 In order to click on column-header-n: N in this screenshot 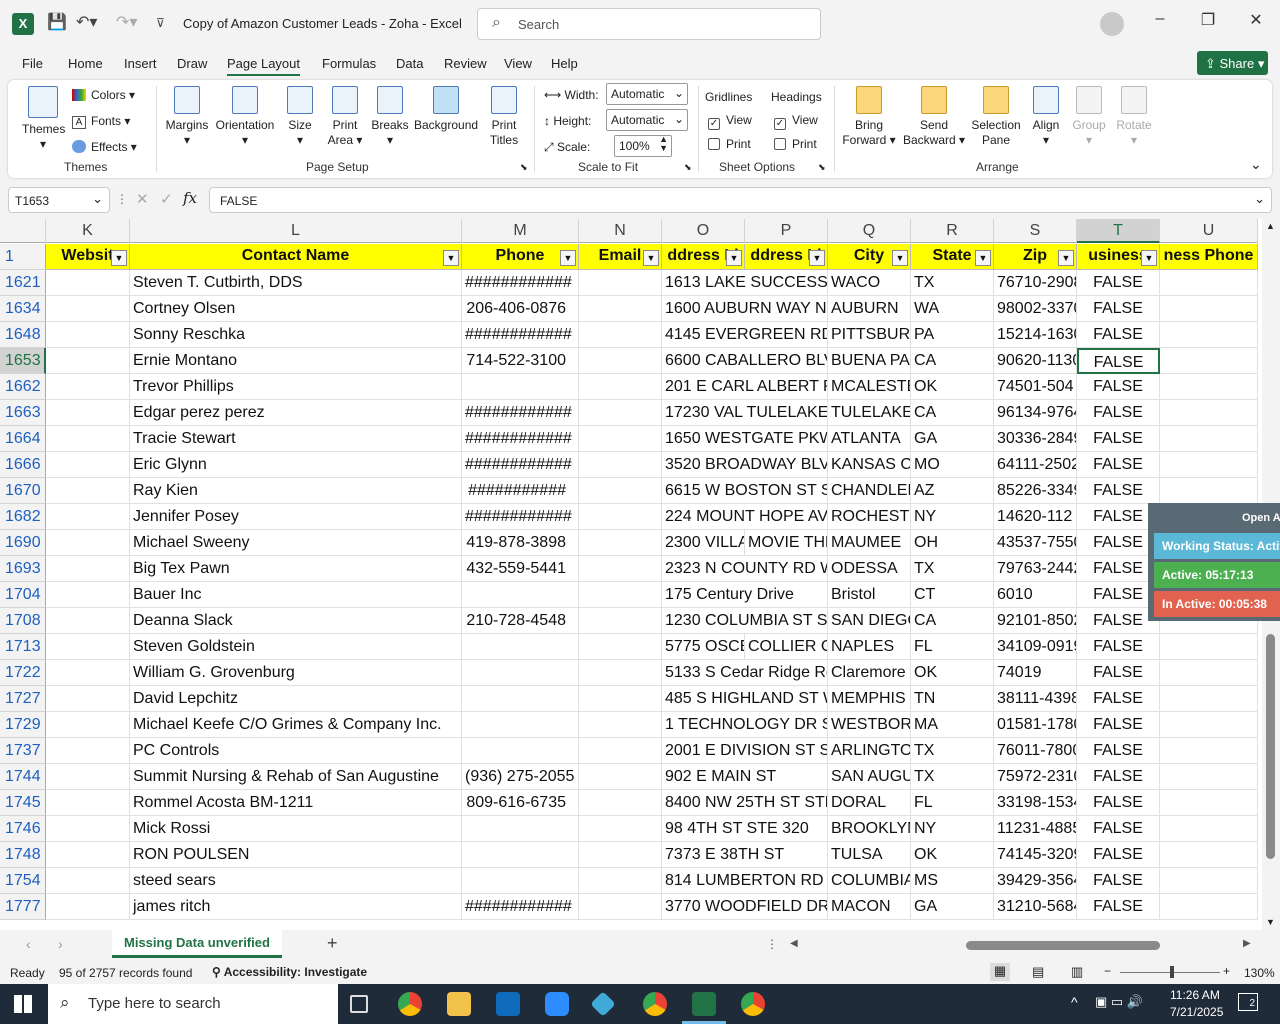, I will do `click(620, 231)`.